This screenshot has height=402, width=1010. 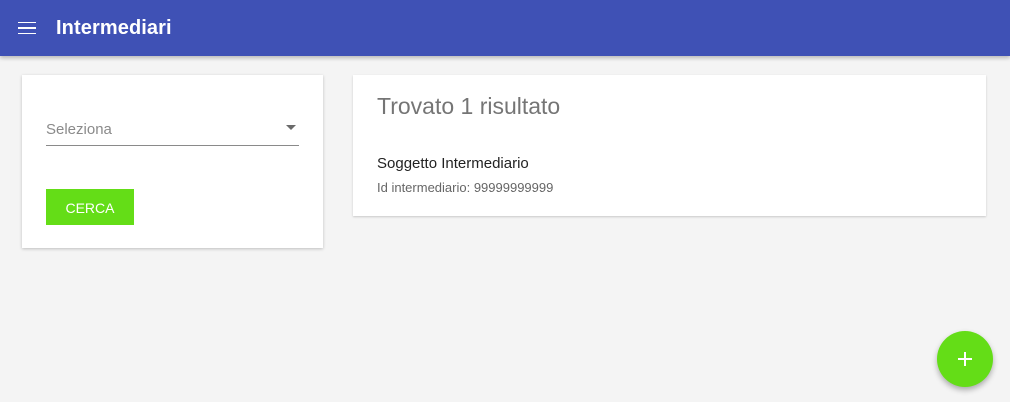 I want to click on result-name: Soggetto Intermediario, so click(x=453, y=163).